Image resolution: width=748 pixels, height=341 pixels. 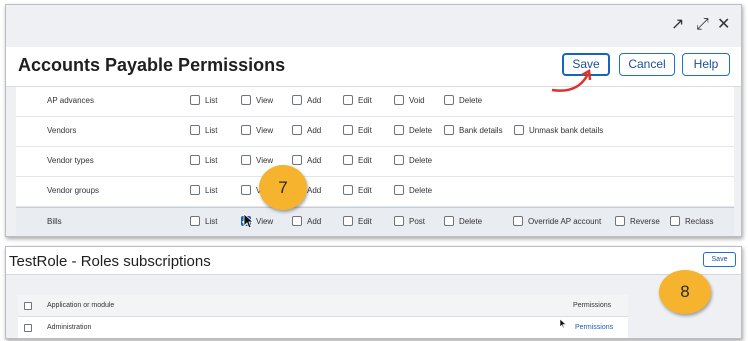 I want to click on option-void: Void, so click(x=409, y=100).